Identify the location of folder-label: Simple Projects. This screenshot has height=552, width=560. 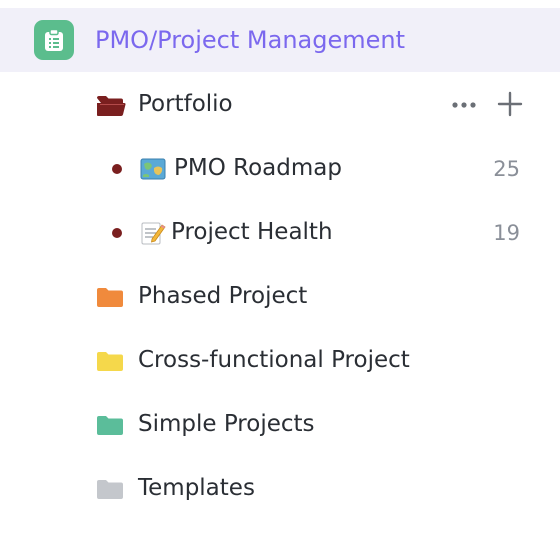
(226, 424).